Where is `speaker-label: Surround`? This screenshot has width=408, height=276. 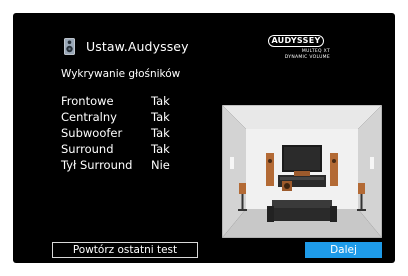 speaker-label: Surround is located at coordinates (87, 149).